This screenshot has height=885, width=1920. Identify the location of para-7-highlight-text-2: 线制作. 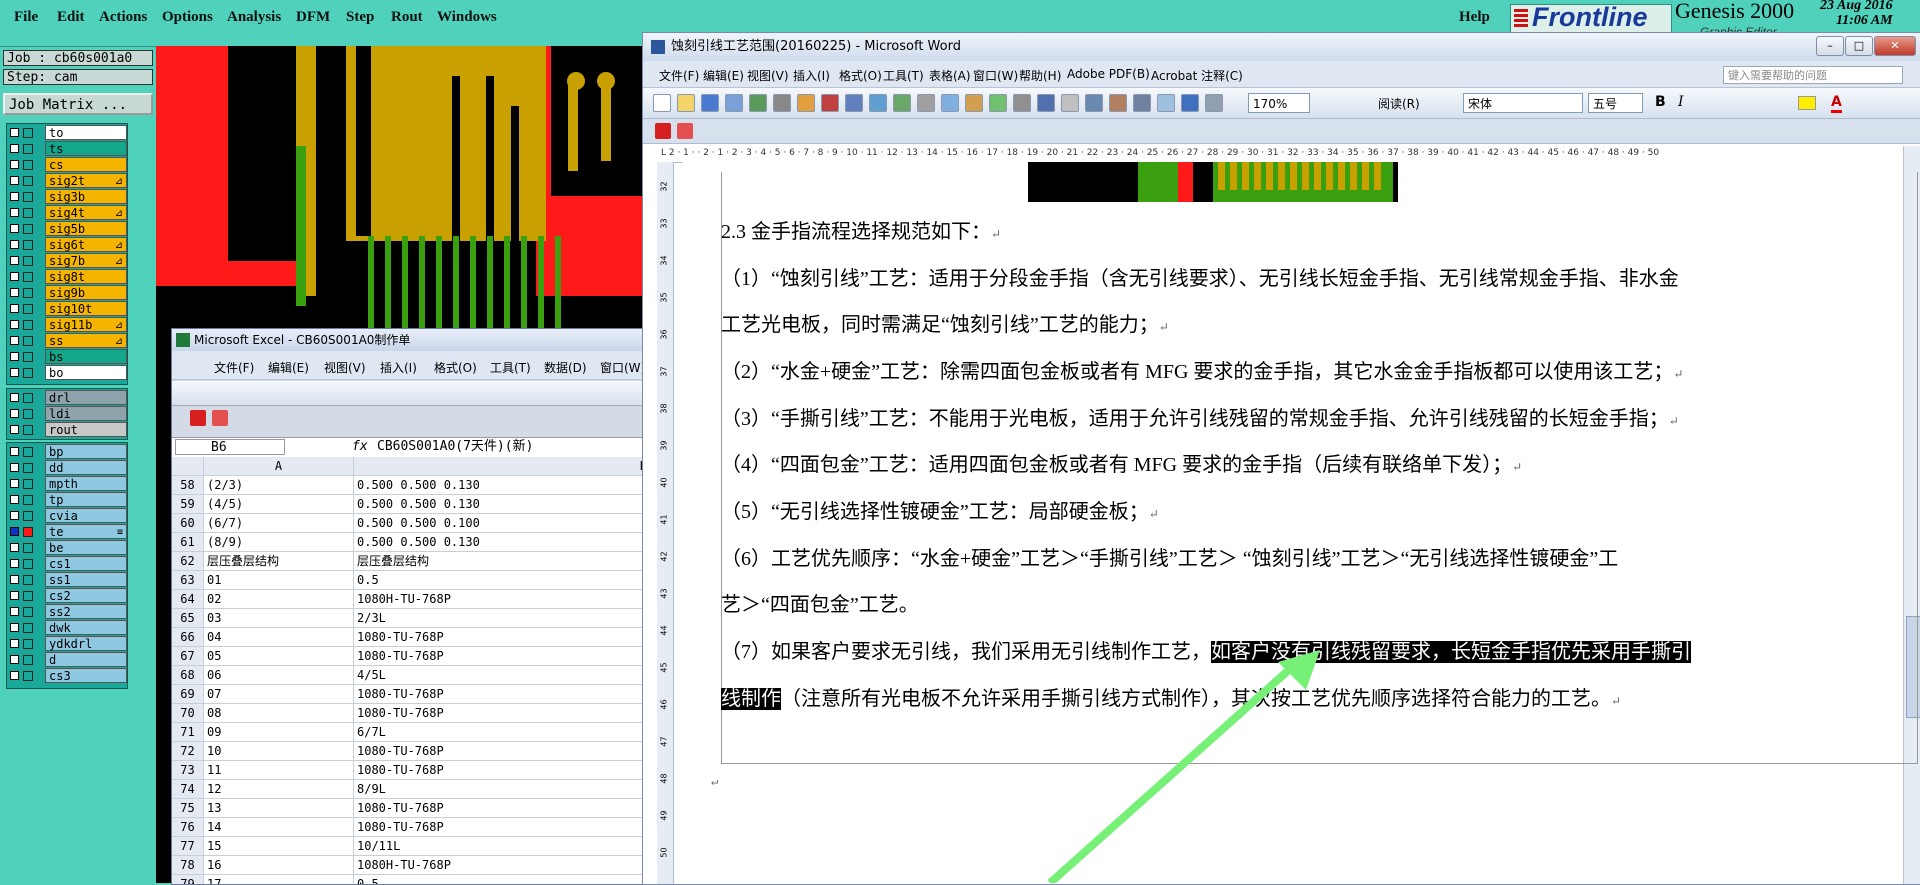
(751, 699).